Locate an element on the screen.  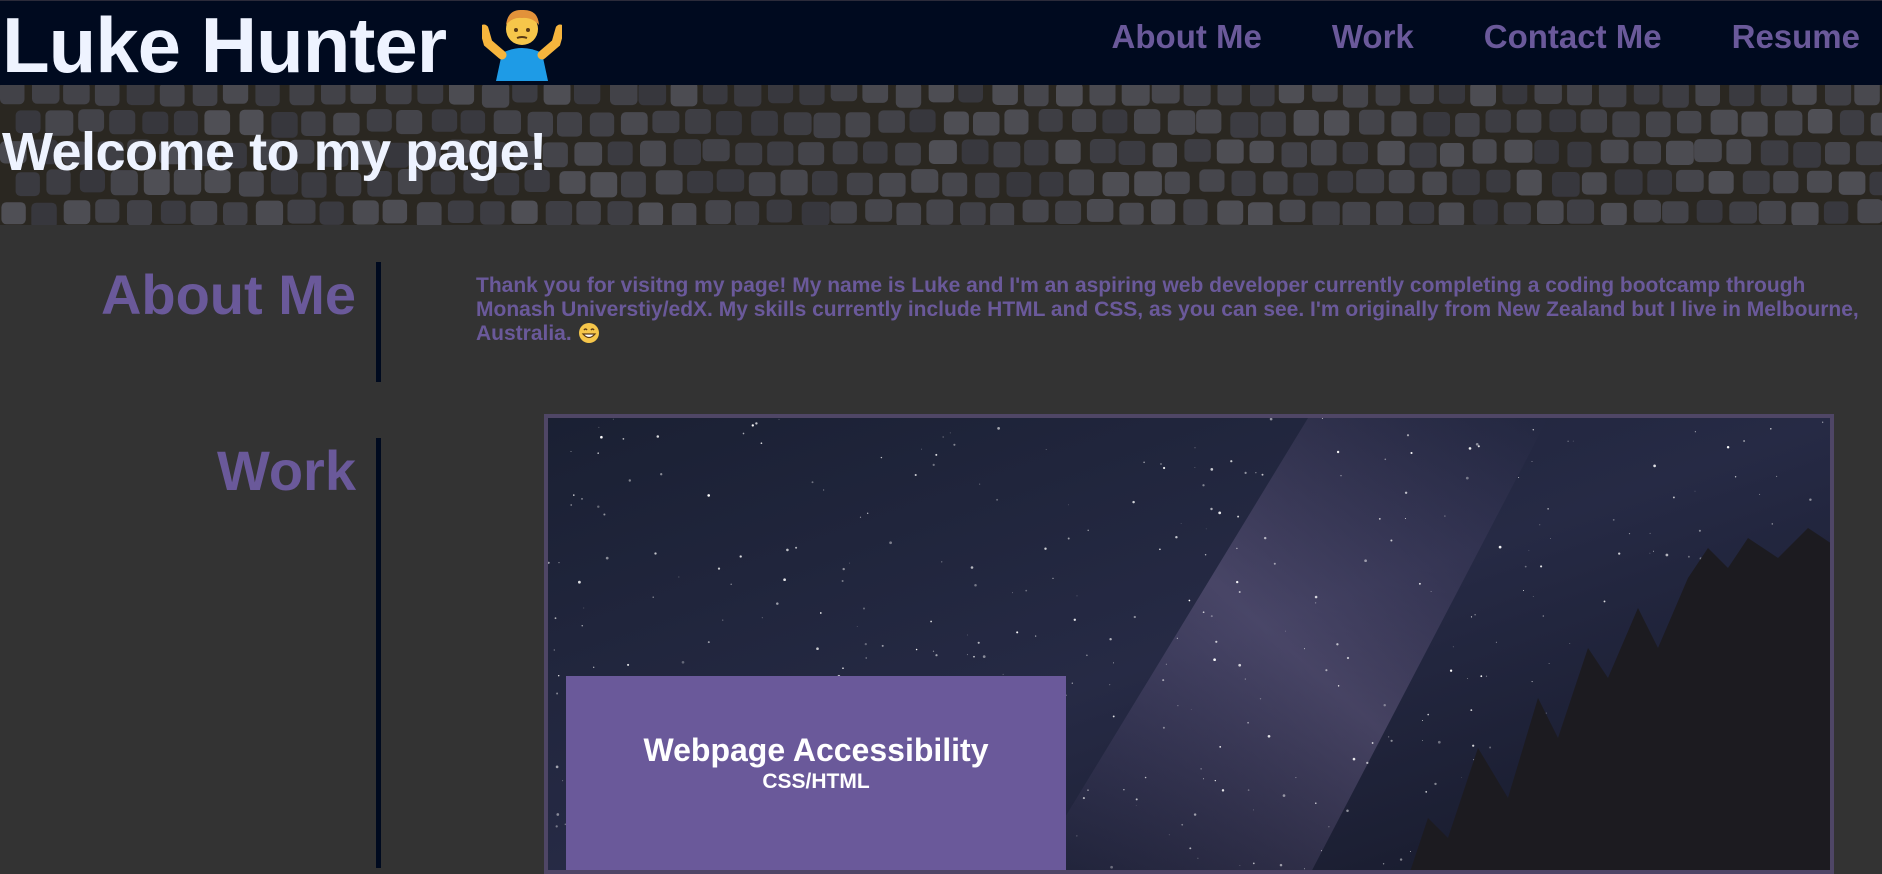
hero-title: Welcome to my page! is located at coordinates (274, 152).